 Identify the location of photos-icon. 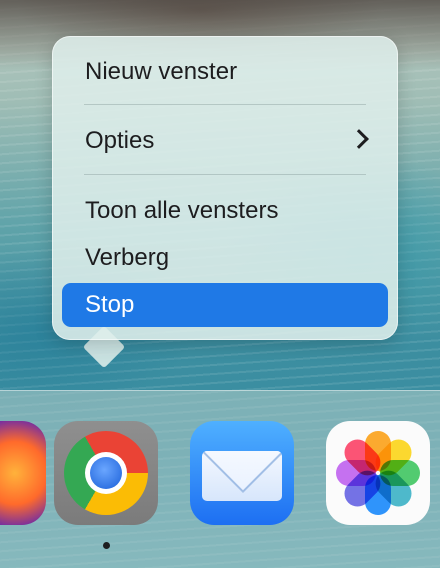
(378, 473).